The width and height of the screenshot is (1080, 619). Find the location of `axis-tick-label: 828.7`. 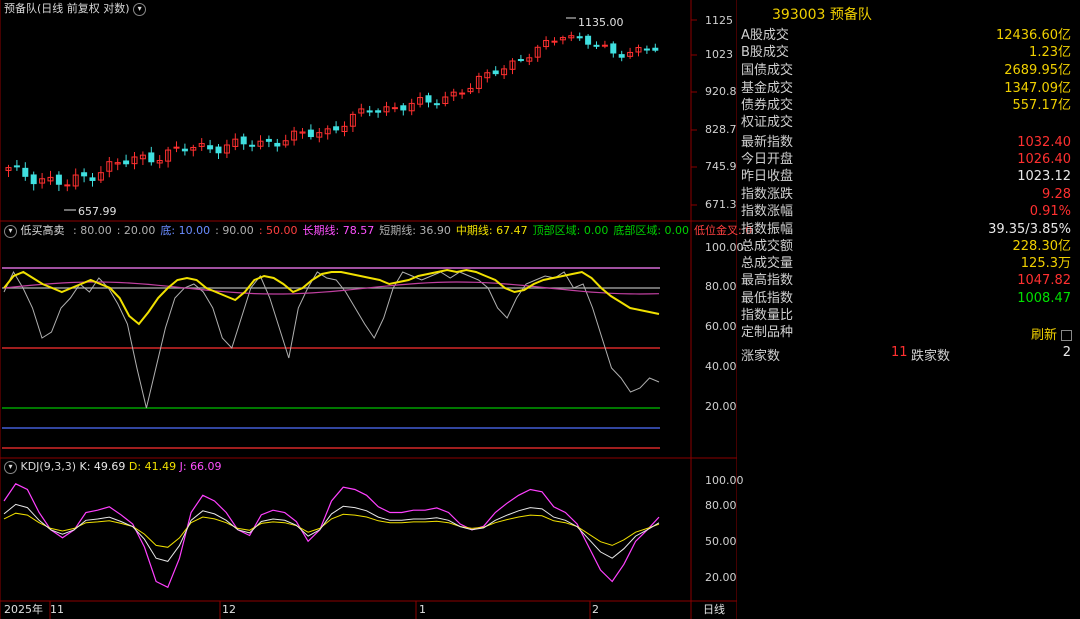

axis-tick-label: 828.7 is located at coordinates (721, 129).